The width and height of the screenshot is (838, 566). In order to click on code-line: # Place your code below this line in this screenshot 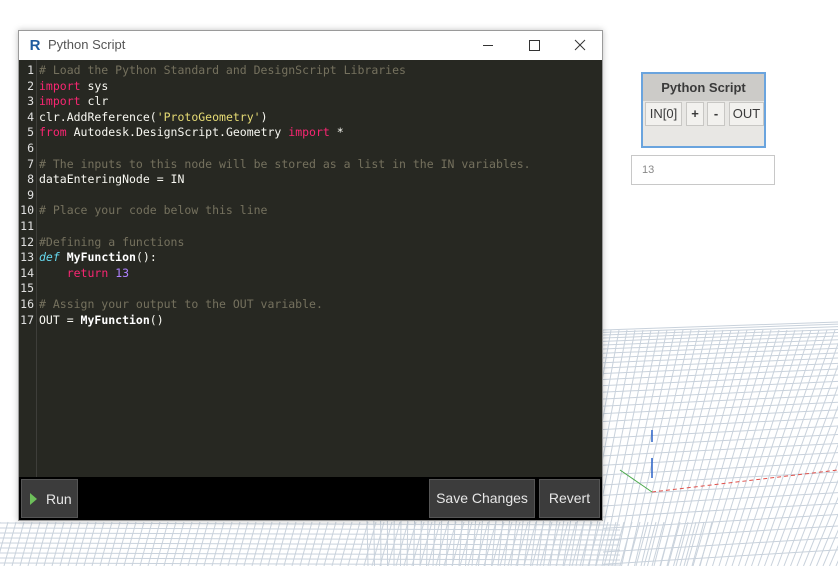, I will do `click(153, 211)`.